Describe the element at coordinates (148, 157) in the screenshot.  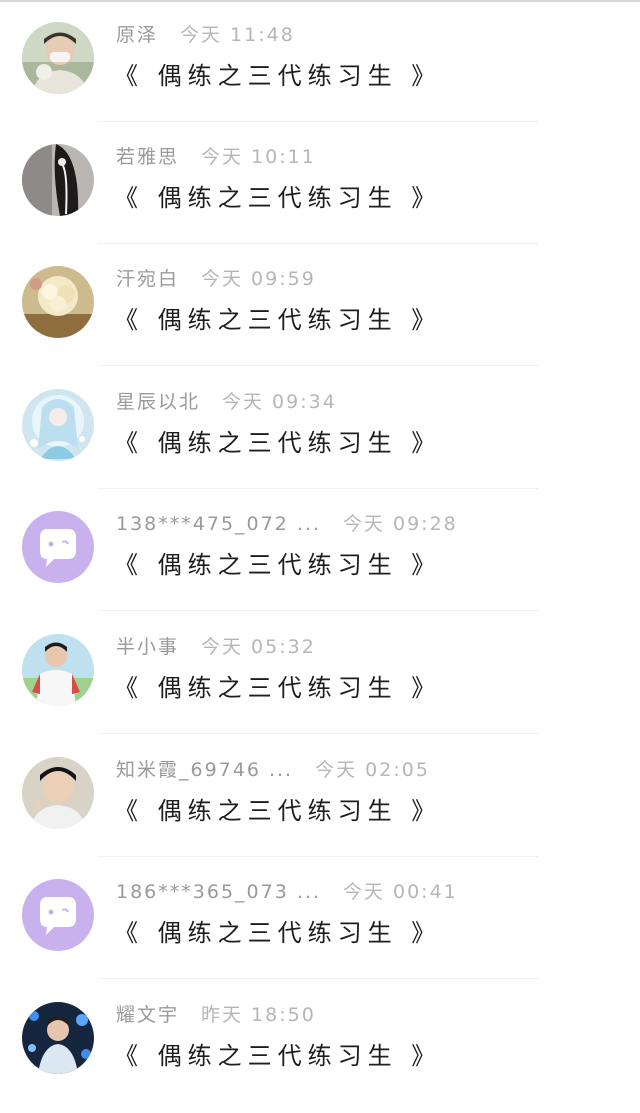
I see `sender-name: 若雅思` at that location.